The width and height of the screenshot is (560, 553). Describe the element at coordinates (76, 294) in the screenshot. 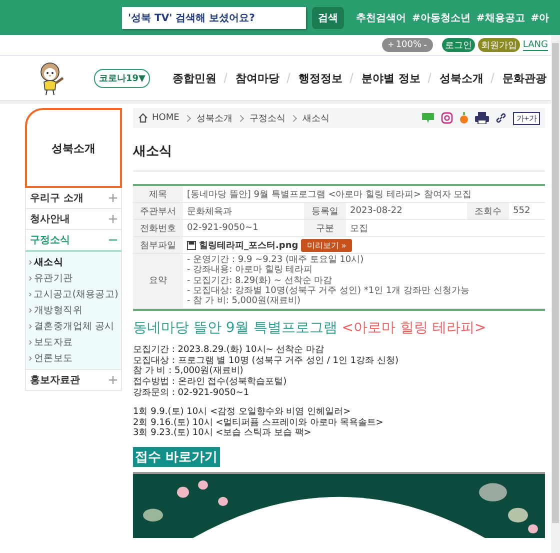

I see `submenu-item: 고시공고(채용공고)` at that location.